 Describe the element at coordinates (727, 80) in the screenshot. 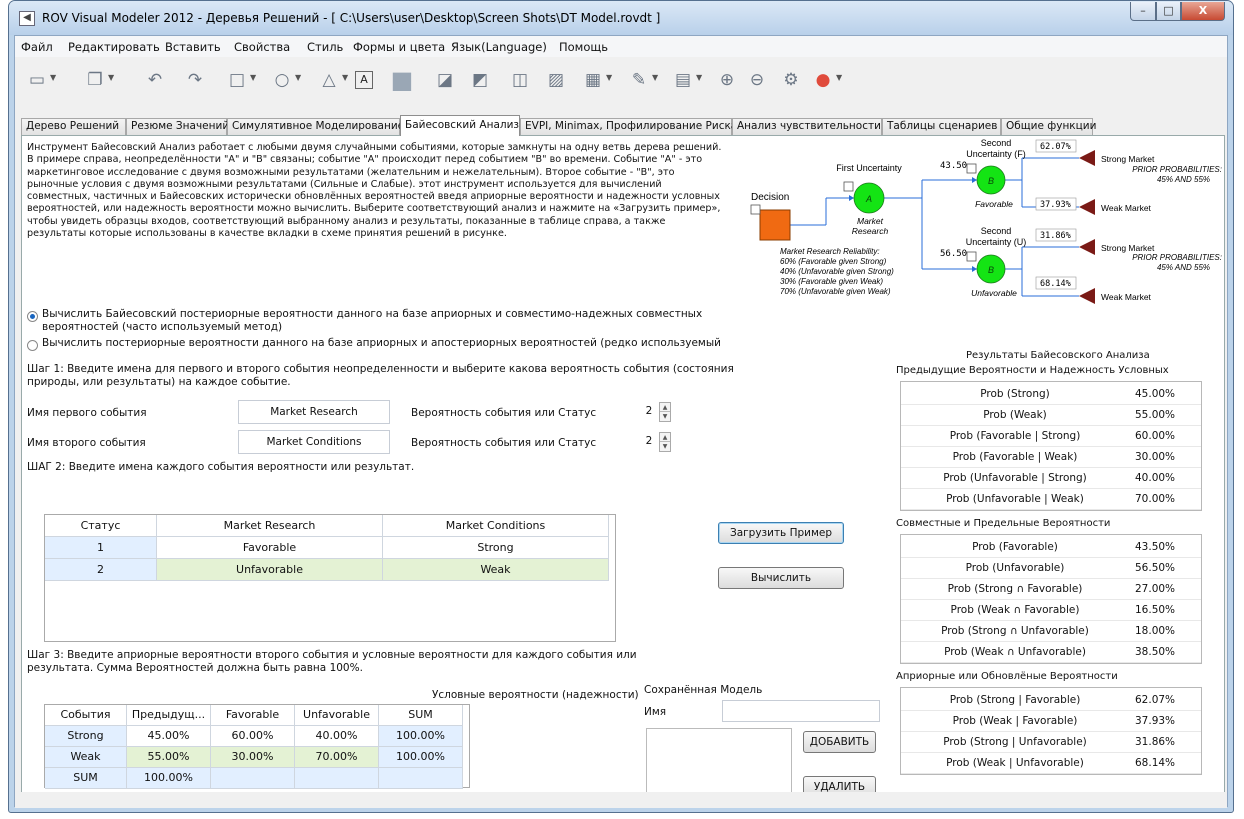

I see `zoom-in-icon: ⊕` at that location.